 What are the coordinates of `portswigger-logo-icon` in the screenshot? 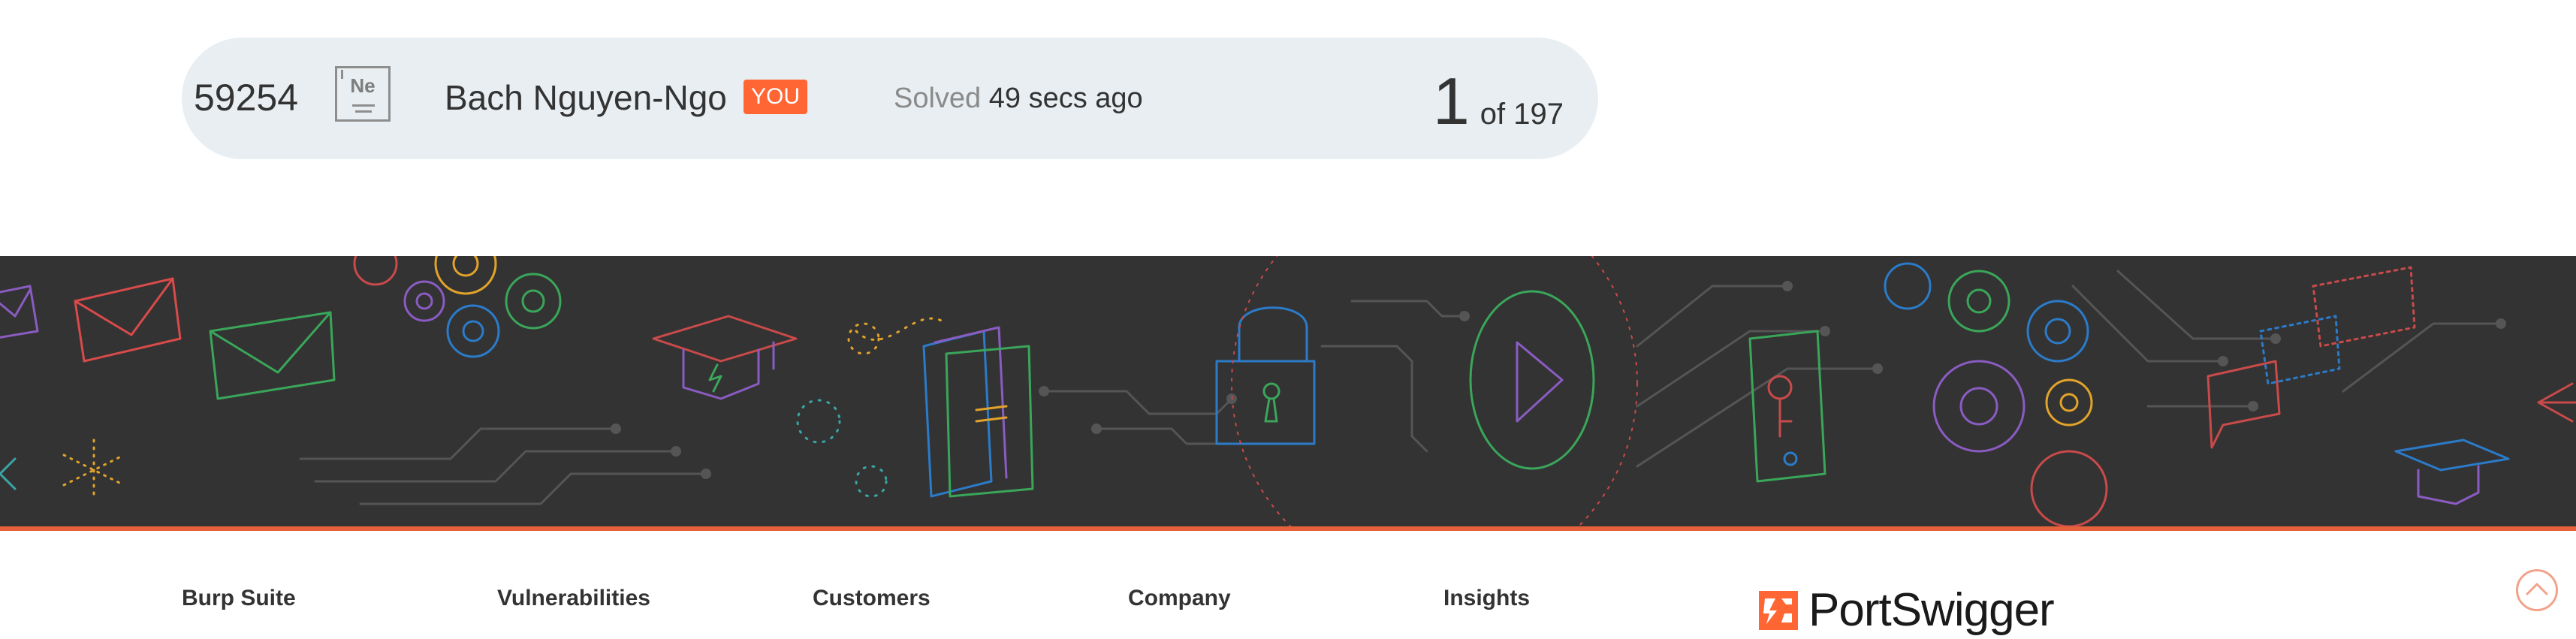 It's located at (1779, 610).